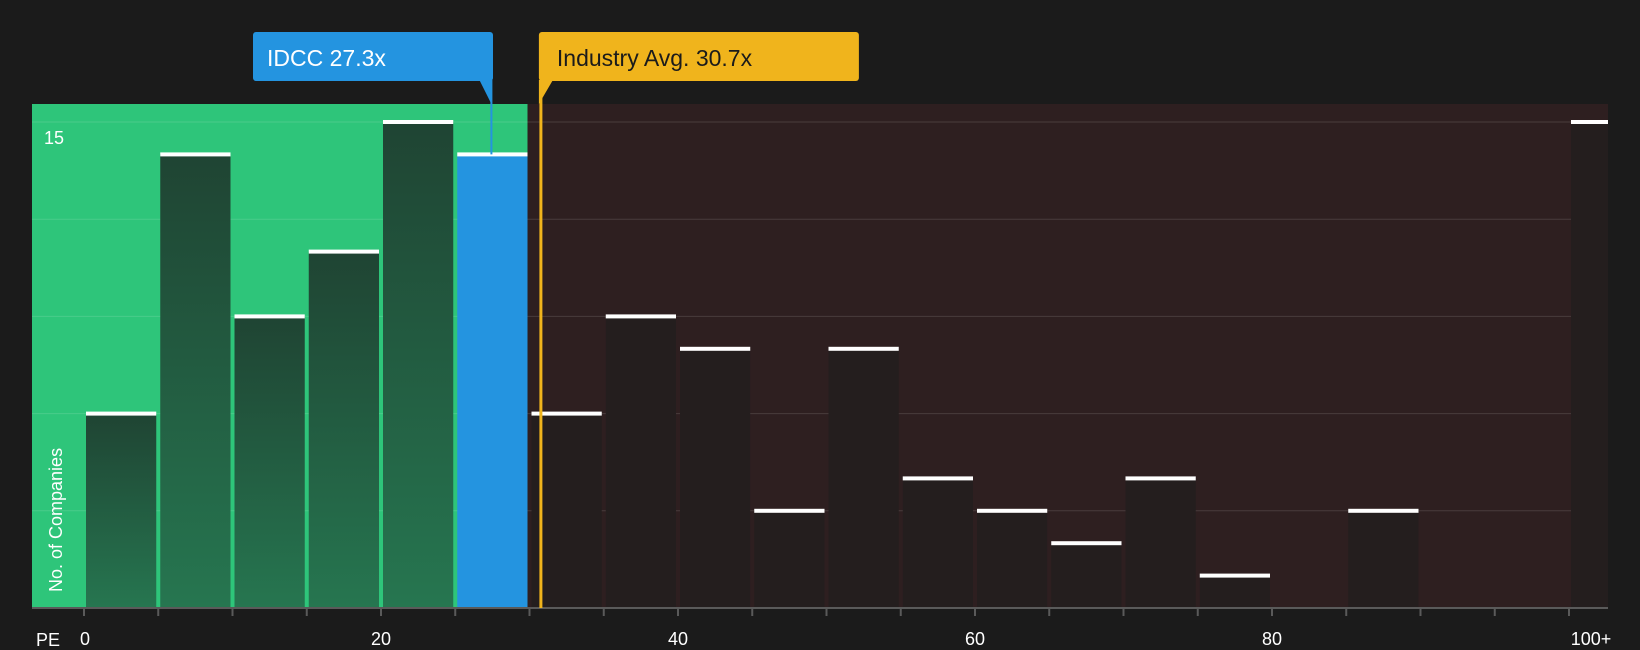  Describe the element at coordinates (48, 640) in the screenshot. I see `x-axis-label: PE` at that location.